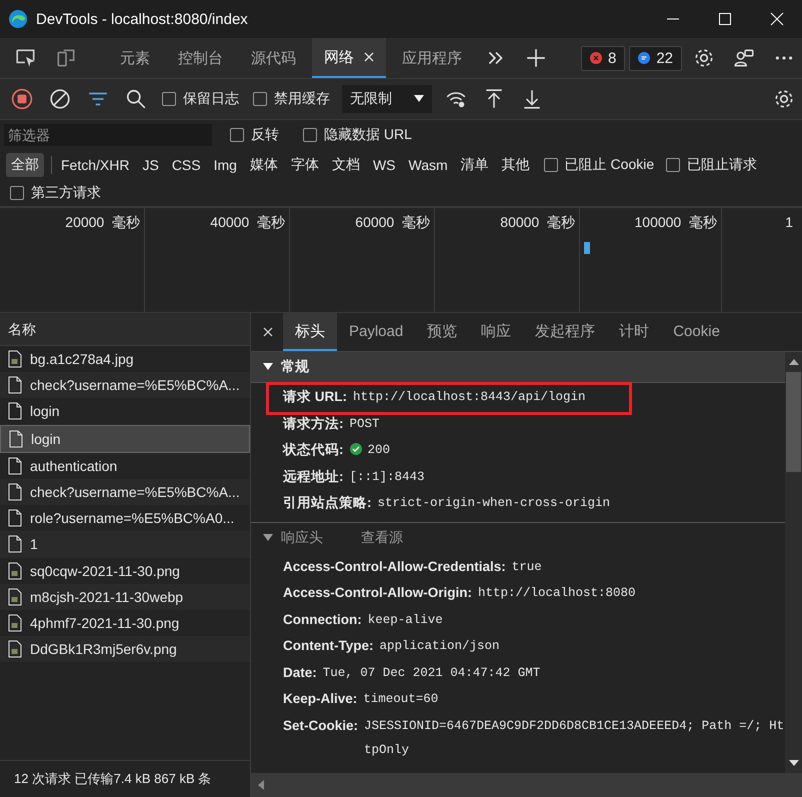  Describe the element at coordinates (18, 19) in the screenshot. I see `browser-logo-icon` at that location.